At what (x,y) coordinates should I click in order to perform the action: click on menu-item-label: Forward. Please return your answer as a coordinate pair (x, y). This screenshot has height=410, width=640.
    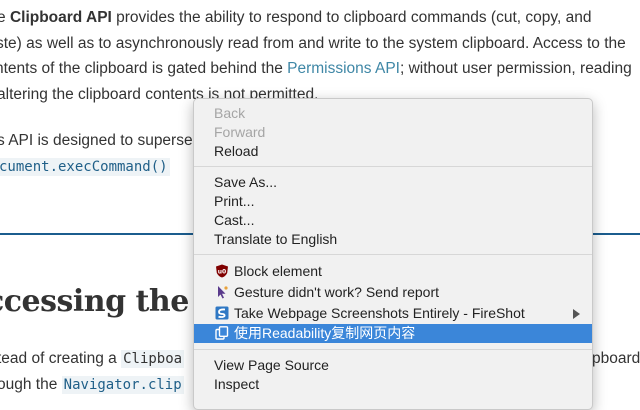
    Looking at the image, I should click on (240, 132).